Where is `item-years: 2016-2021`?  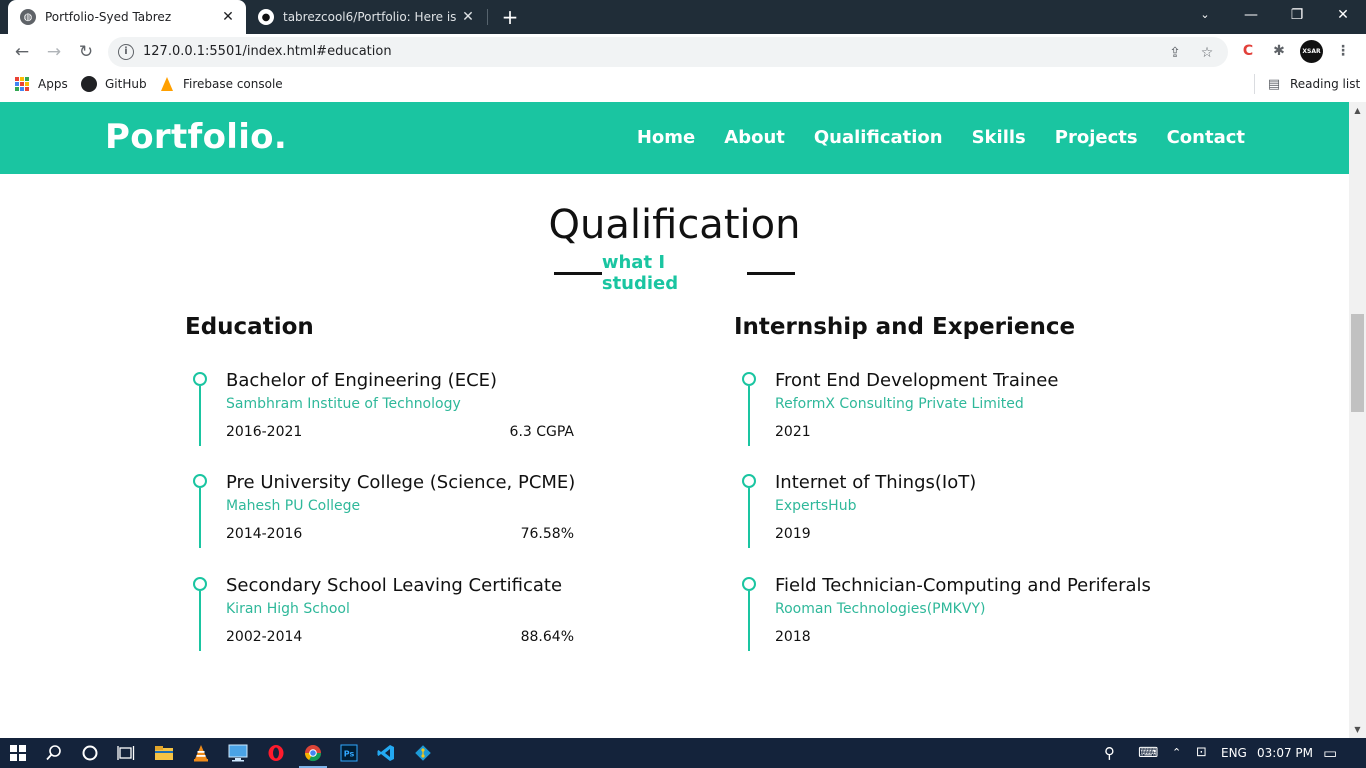 item-years: 2016-2021 is located at coordinates (264, 432).